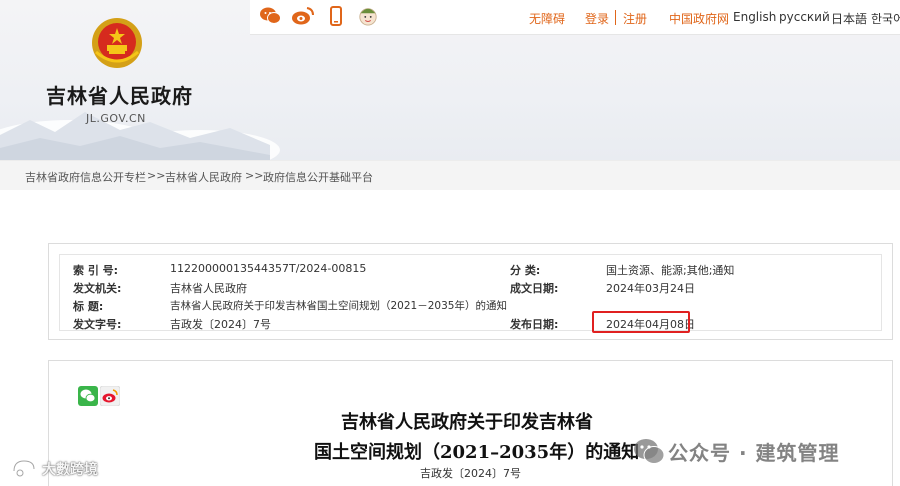  Describe the element at coordinates (450, 175) in the screenshot. I see `breadcrumb: 吉林省政府信息公开专栏 >> 吉林省人民政府 >> 政府信息公开基础平台` at that location.